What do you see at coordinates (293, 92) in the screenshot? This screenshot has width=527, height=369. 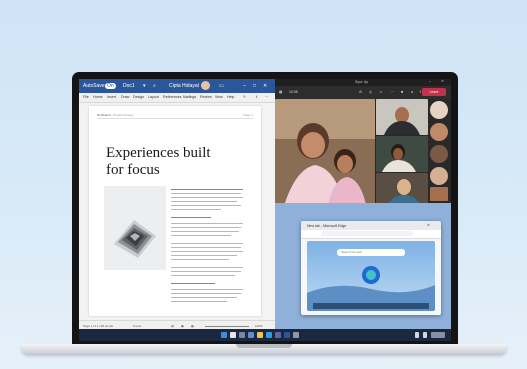 I see `meeting-timer: 10:35` at bounding box center [293, 92].